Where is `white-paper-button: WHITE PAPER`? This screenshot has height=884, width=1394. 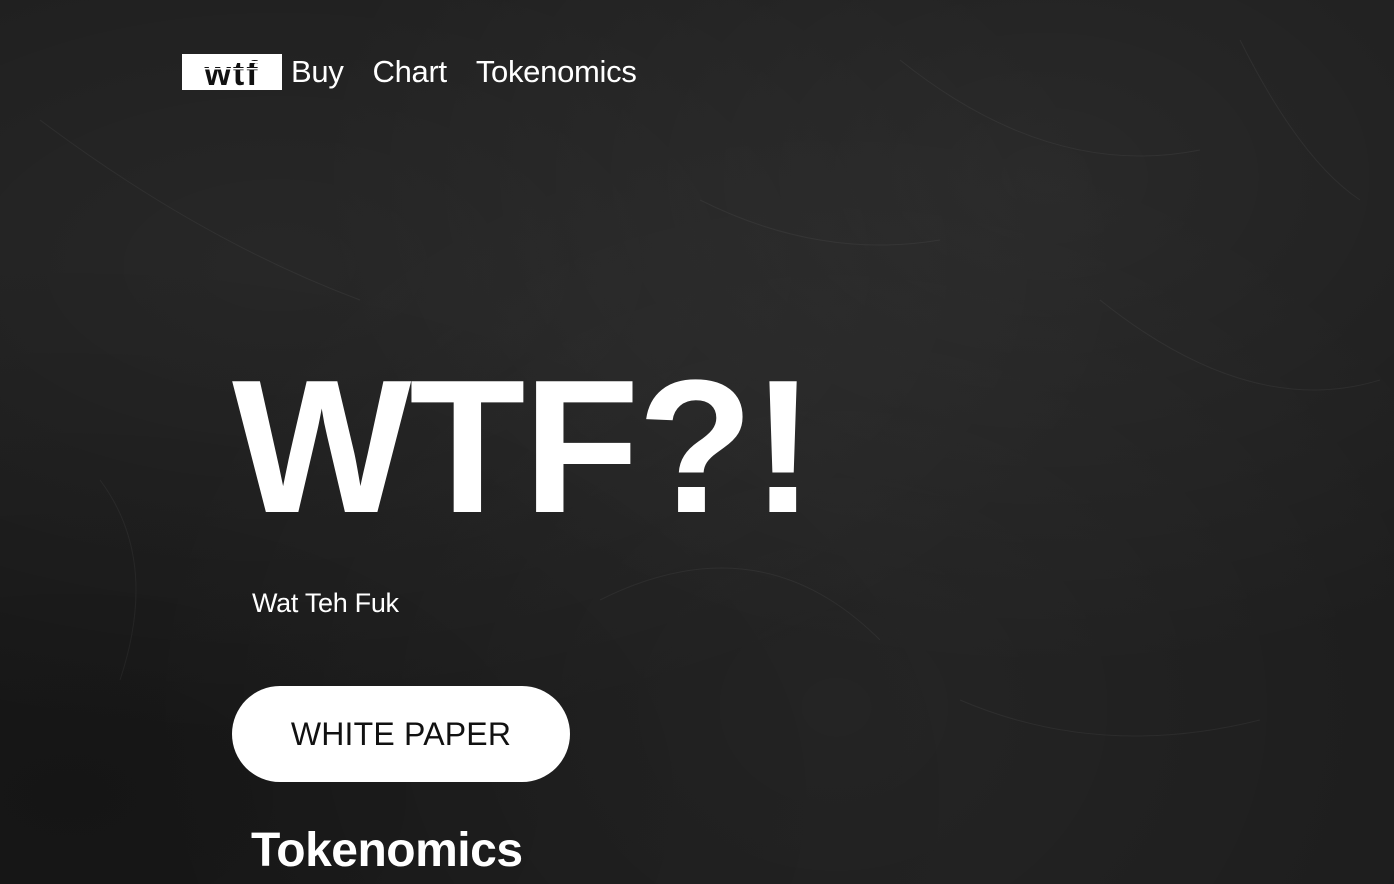
white-paper-button: WHITE PAPER is located at coordinates (401, 734).